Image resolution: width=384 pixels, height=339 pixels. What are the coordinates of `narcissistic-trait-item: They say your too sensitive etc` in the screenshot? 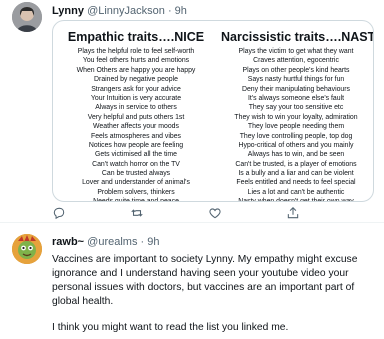 It's located at (296, 108).